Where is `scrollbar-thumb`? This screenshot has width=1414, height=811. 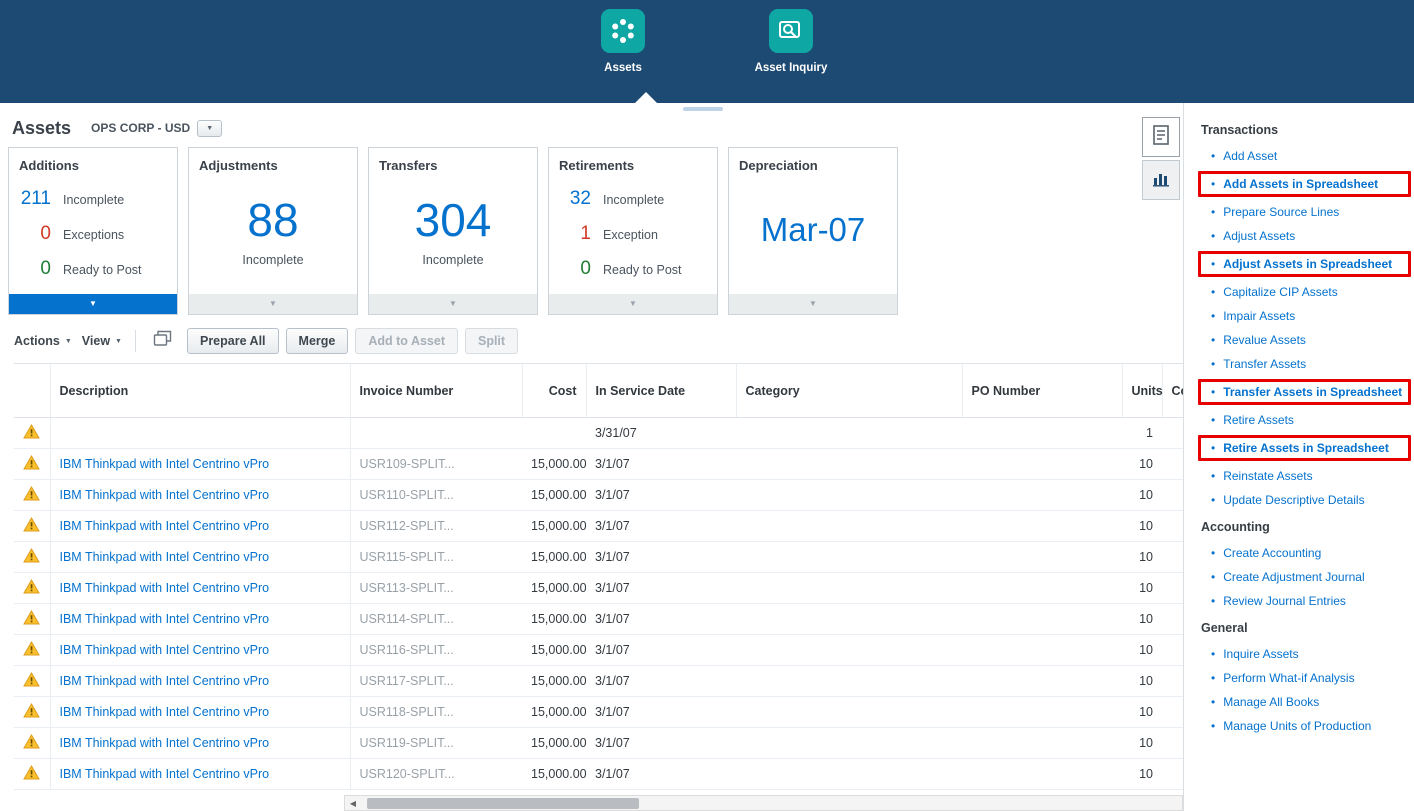 scrollbar-thumb is located at coordinates (503, 803).